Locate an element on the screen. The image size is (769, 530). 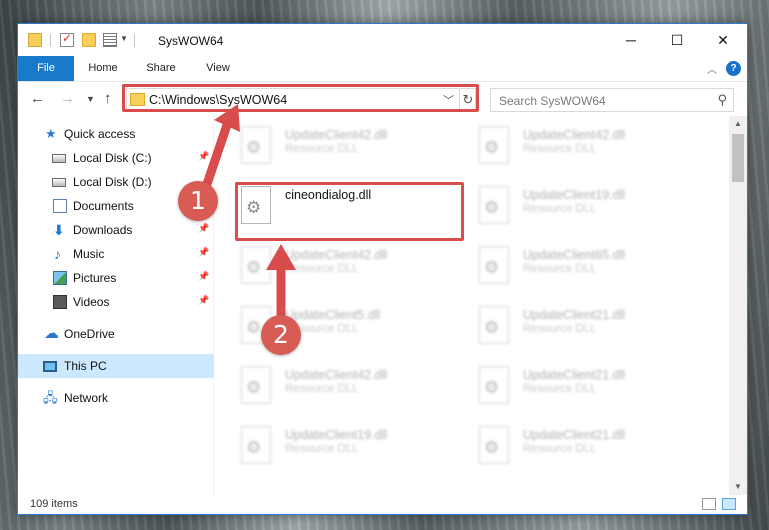
sidebar-item-label: Quick access is located at coordinates (100, 134).